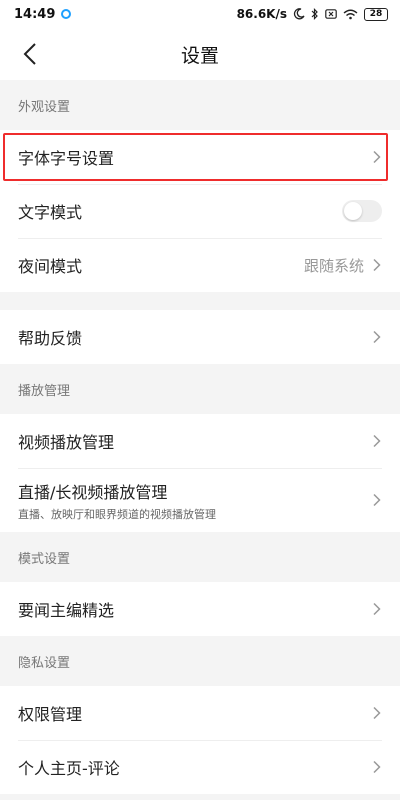 This screenshot has width=400, height=800. I want to click on page-title: 设置, so click(199, 55).